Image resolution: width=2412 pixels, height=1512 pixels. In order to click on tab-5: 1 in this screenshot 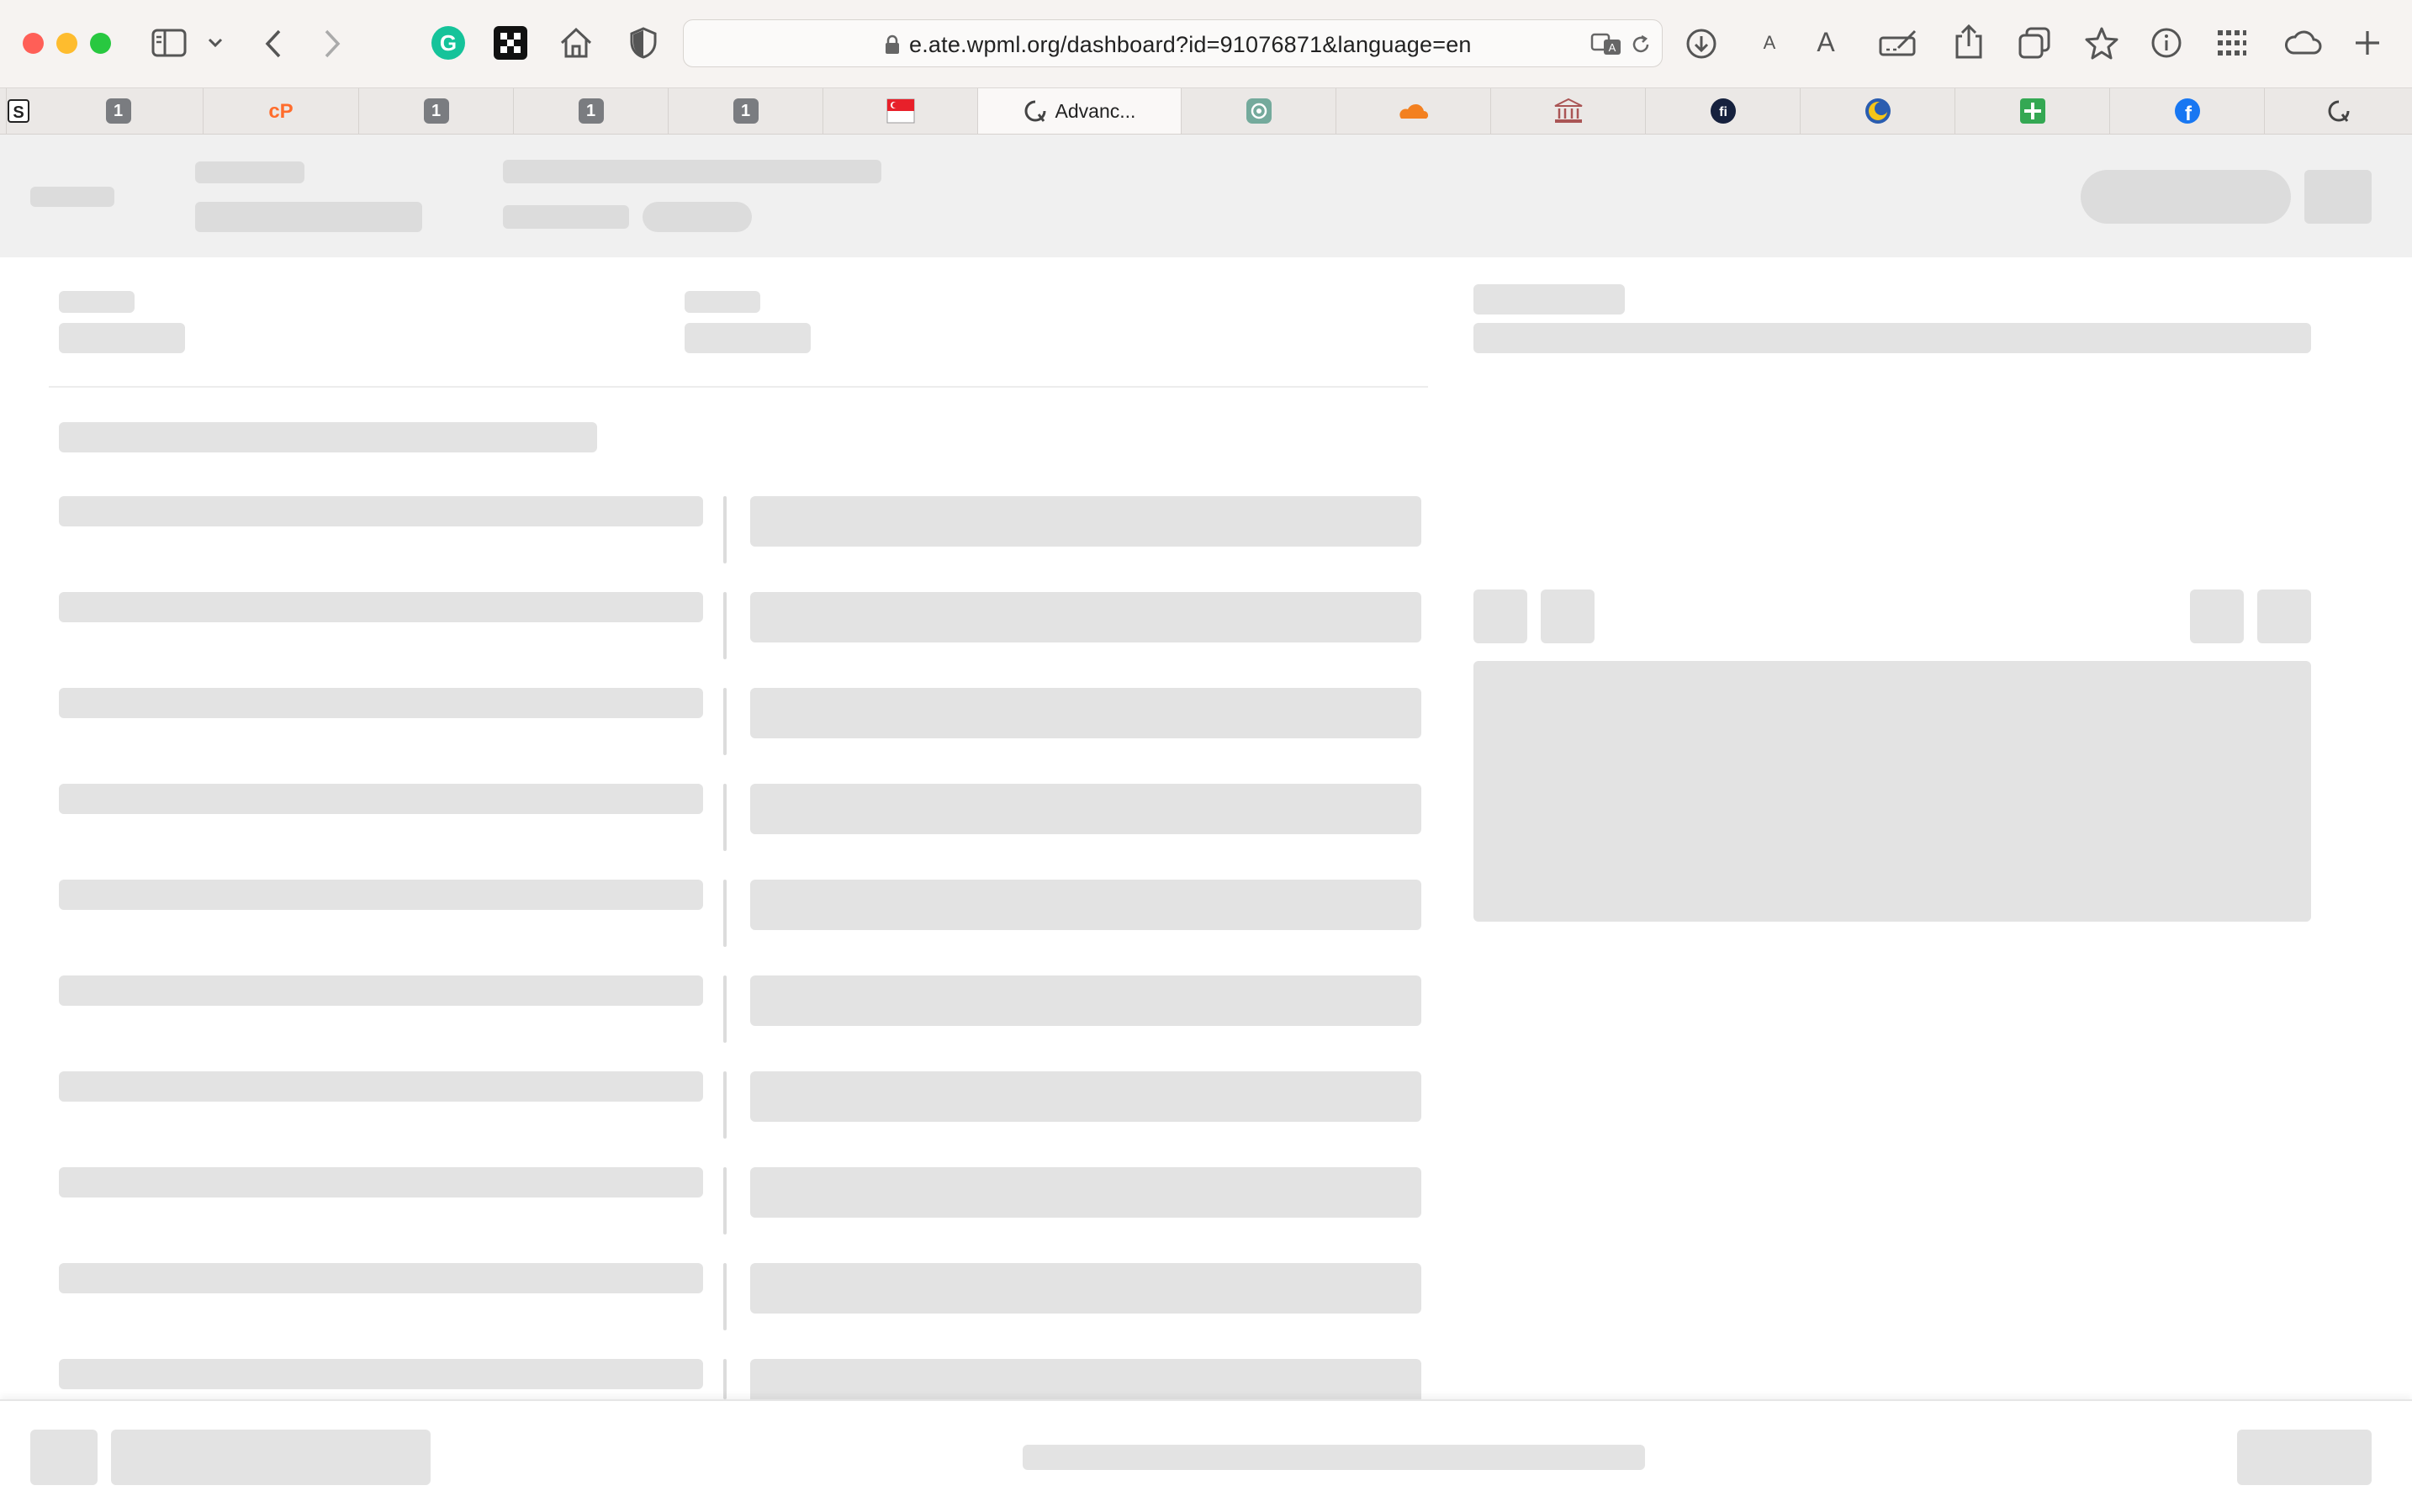, I will do `click(746, 111)`.